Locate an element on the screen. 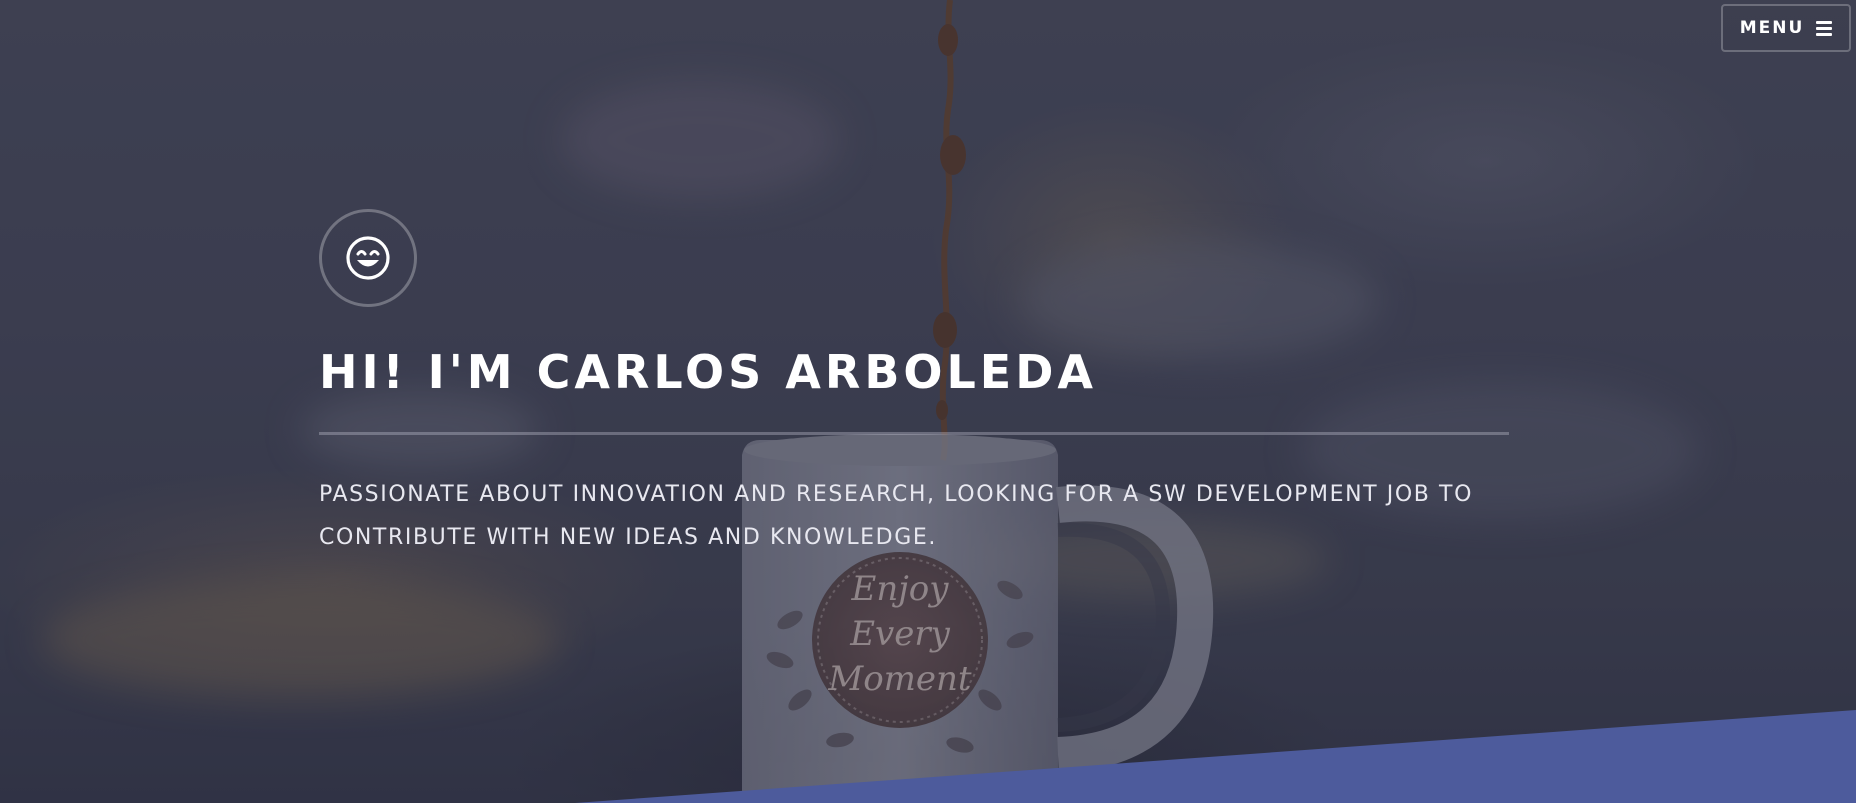  page-title: HI! I'M CARLOS ARBOLEDA is located at coordinates (708, 372).